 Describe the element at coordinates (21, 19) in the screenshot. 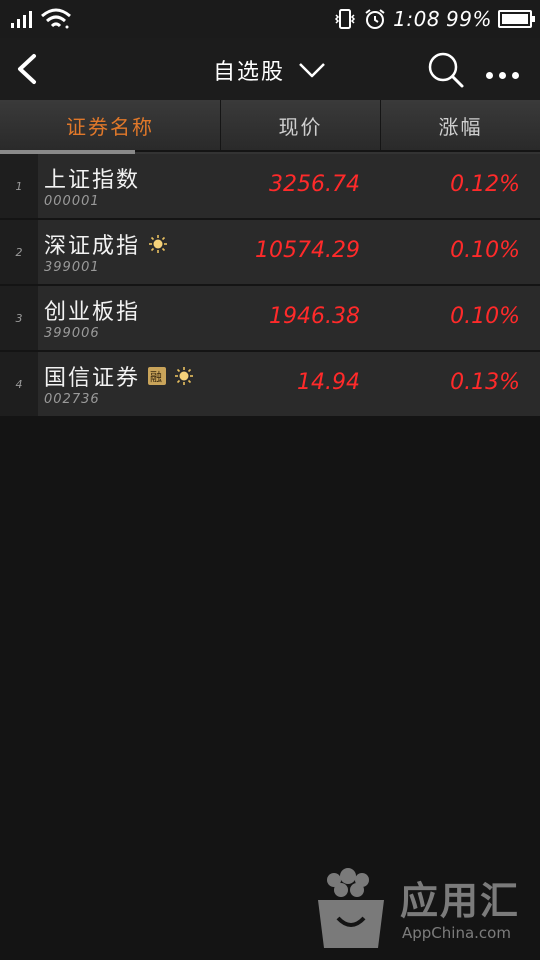

I see `signal-icon` at that location.